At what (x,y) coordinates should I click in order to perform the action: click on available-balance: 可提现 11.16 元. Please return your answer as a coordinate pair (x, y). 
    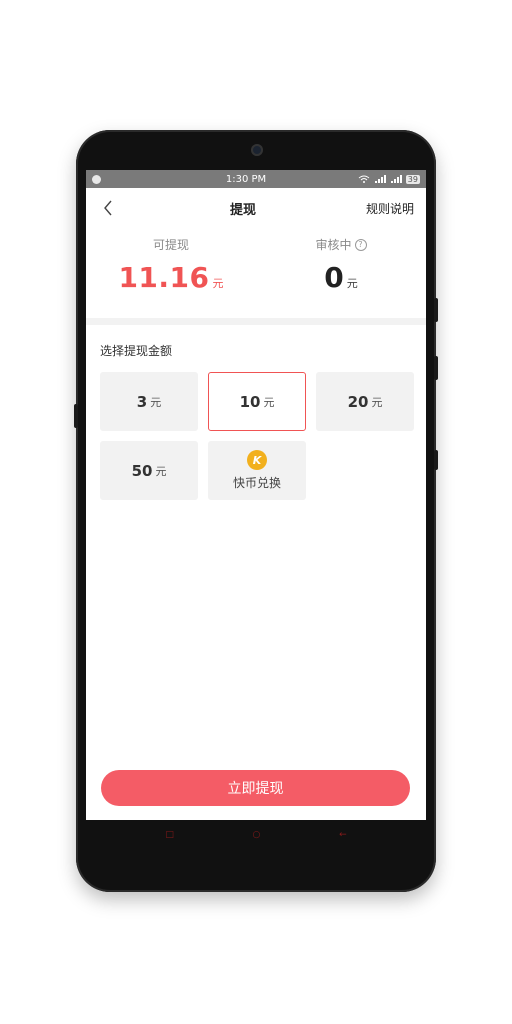
    Looking at the image, I should click on (171, 277).